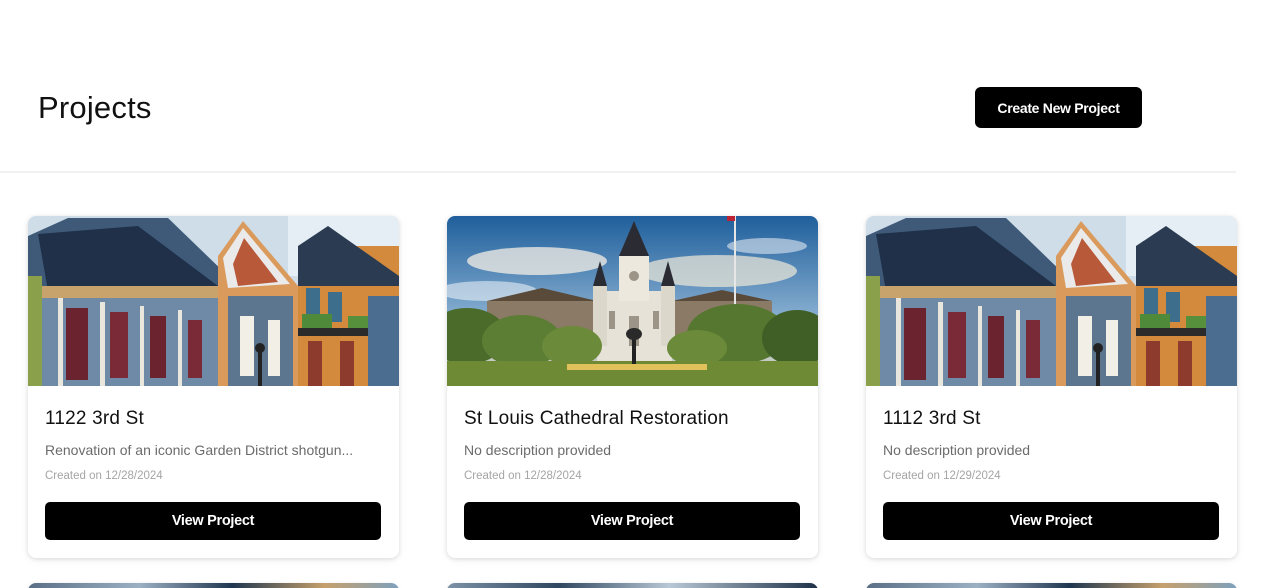 This screenshot has width=1271, height=588. Describe the element at coordinates (618, 172) in the screenshot. I see `header-divider` at that location.